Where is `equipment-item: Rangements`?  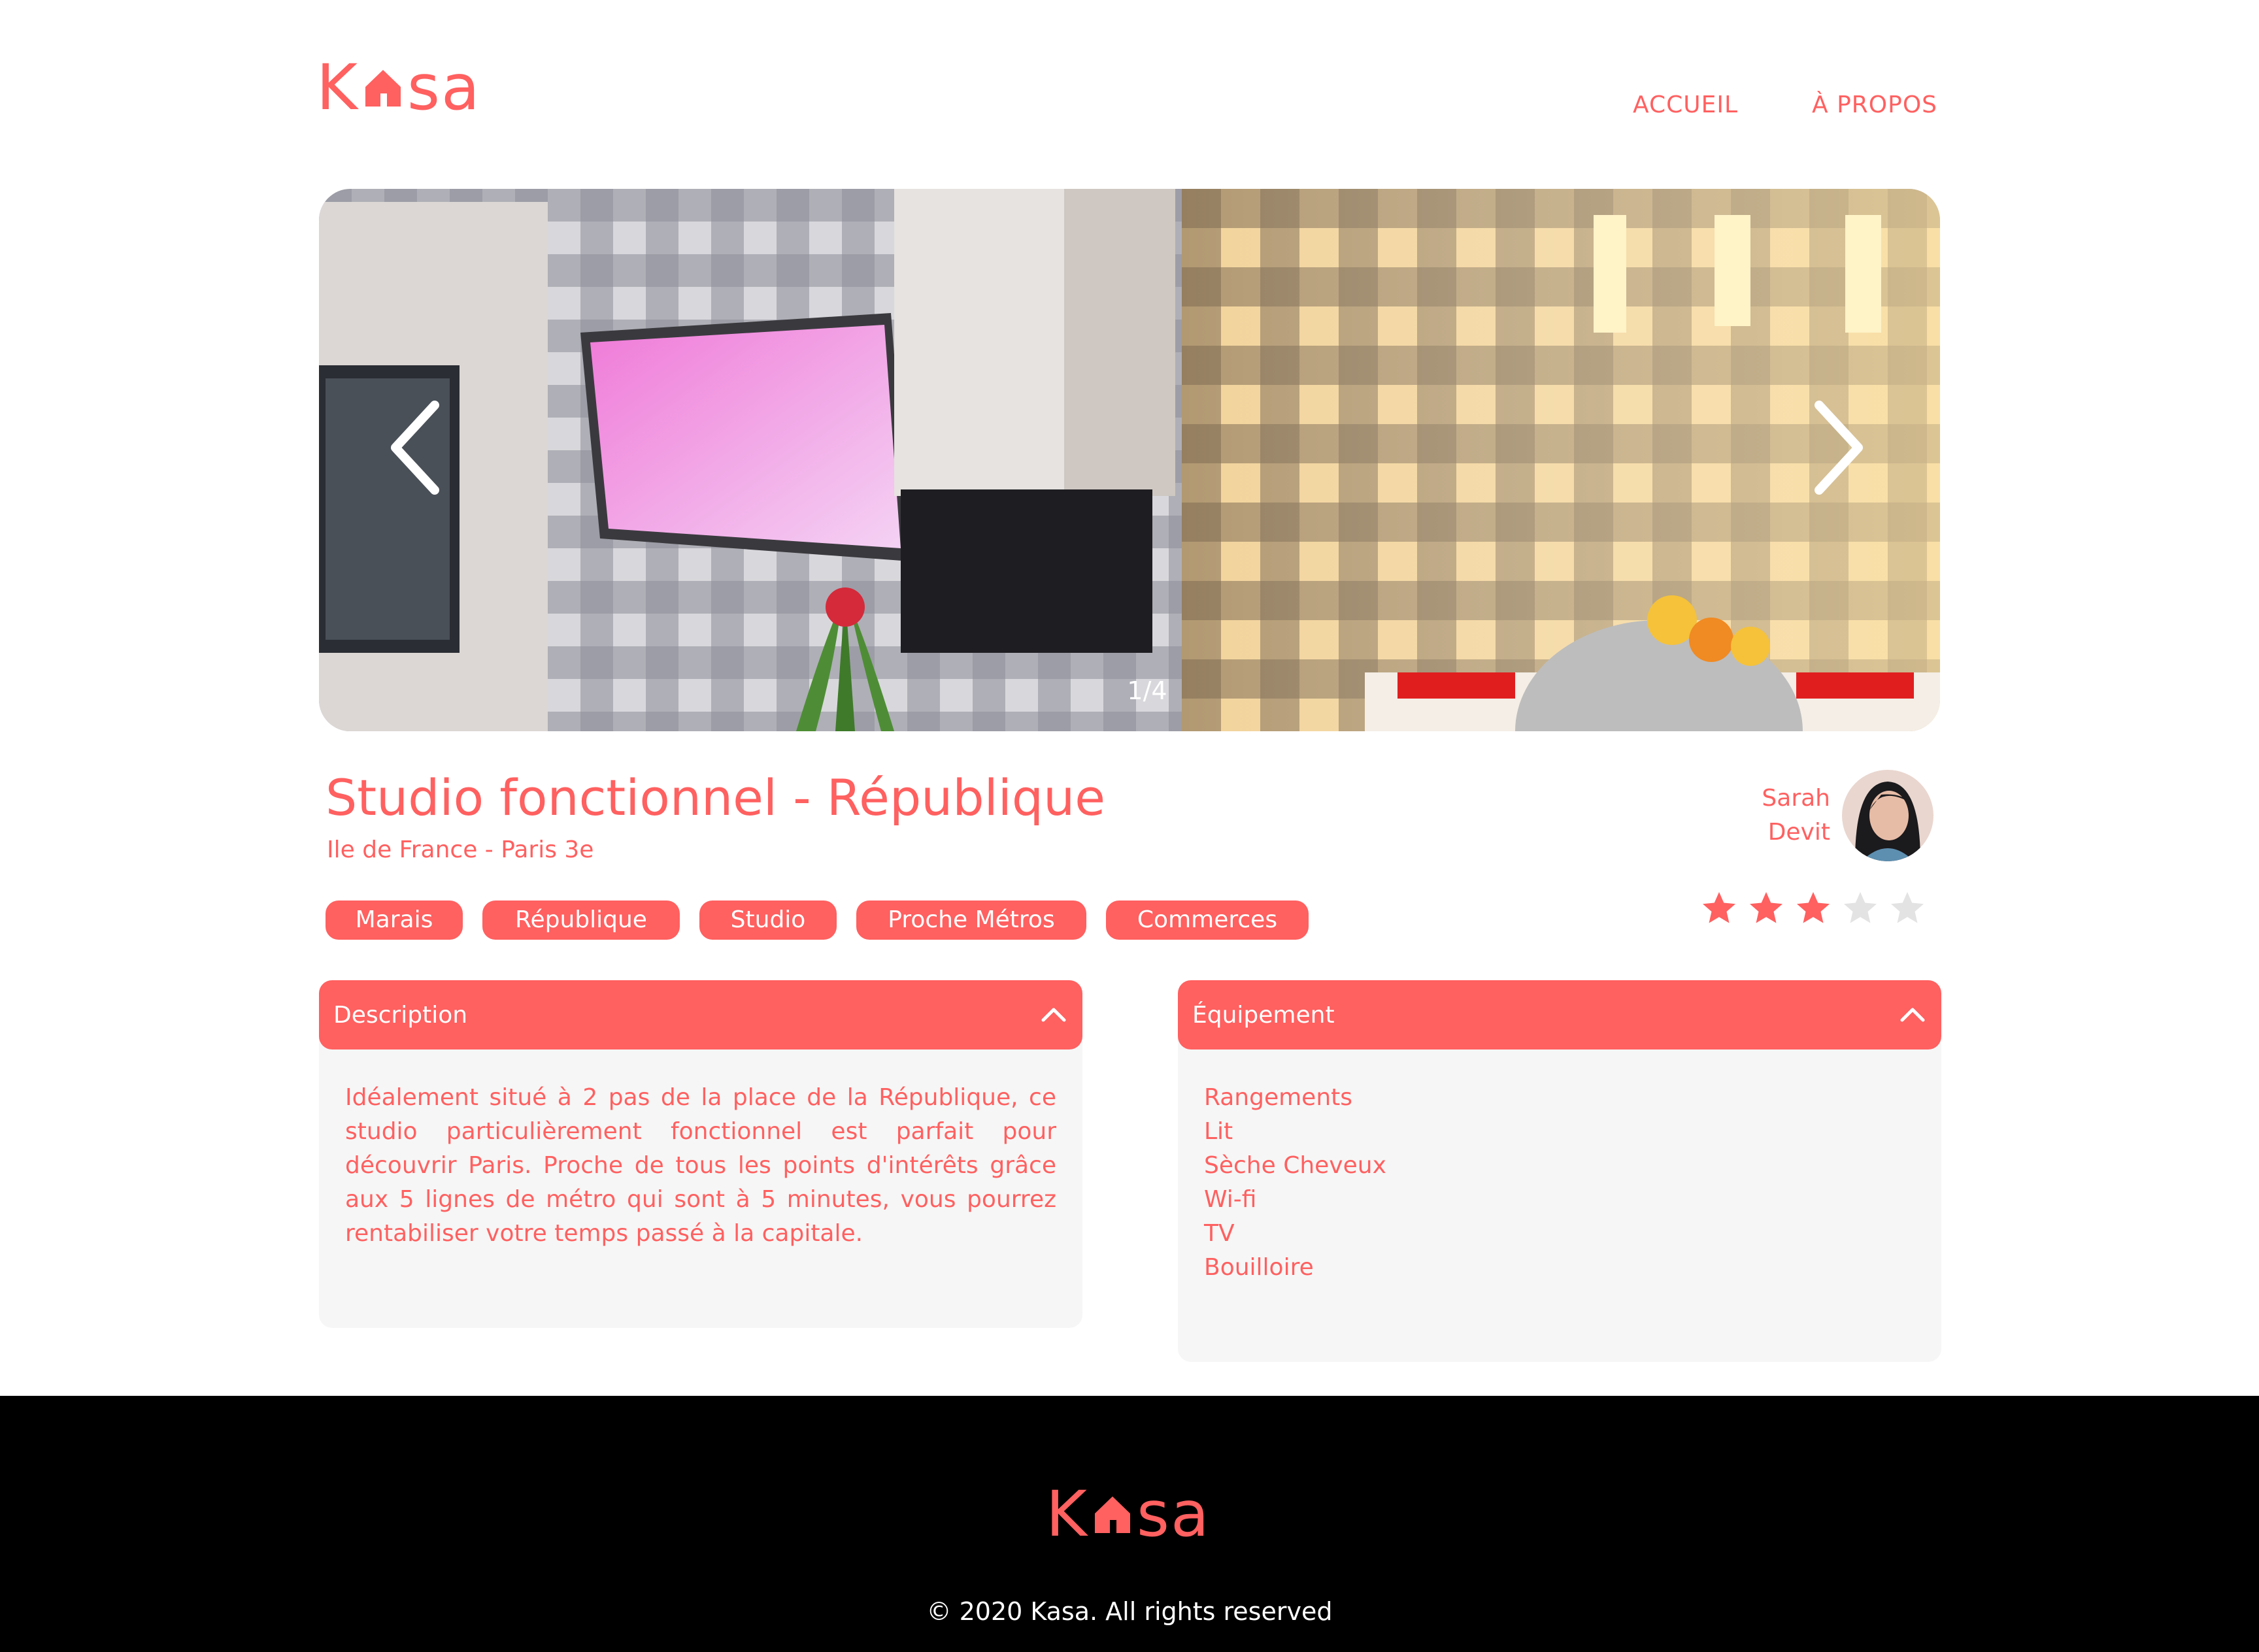
equipment-item: Rangements is located at coordinates (1278, 1097).